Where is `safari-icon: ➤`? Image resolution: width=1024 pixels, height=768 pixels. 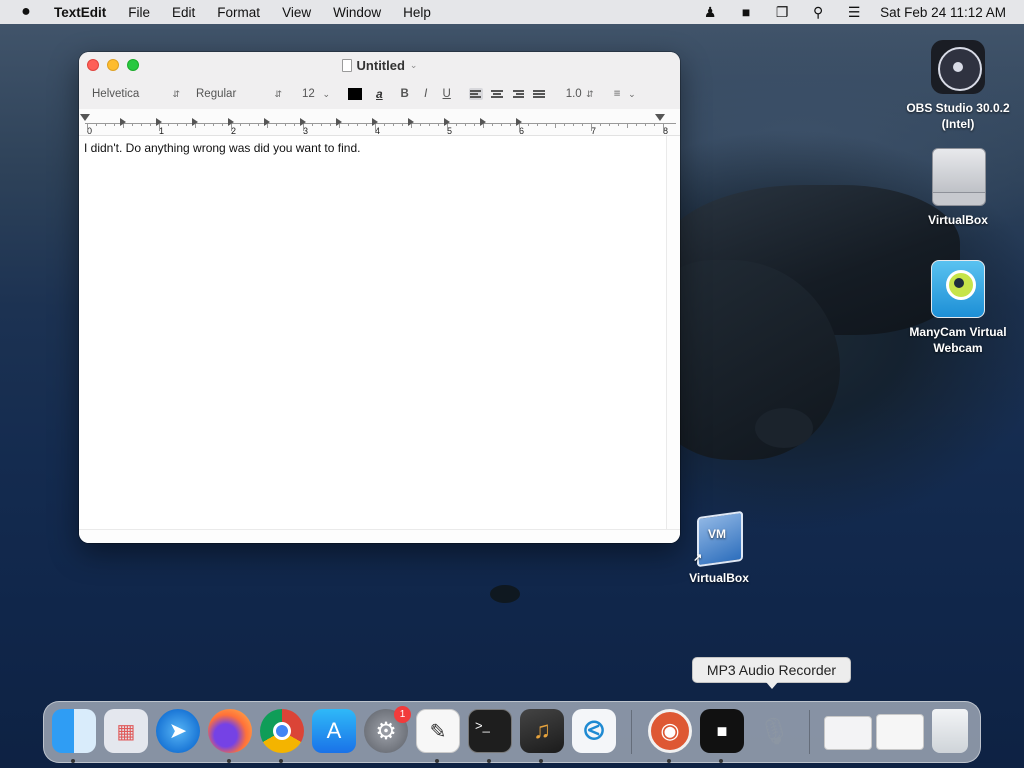 safari-icon: ➤ is located at coordinates (178, 731).